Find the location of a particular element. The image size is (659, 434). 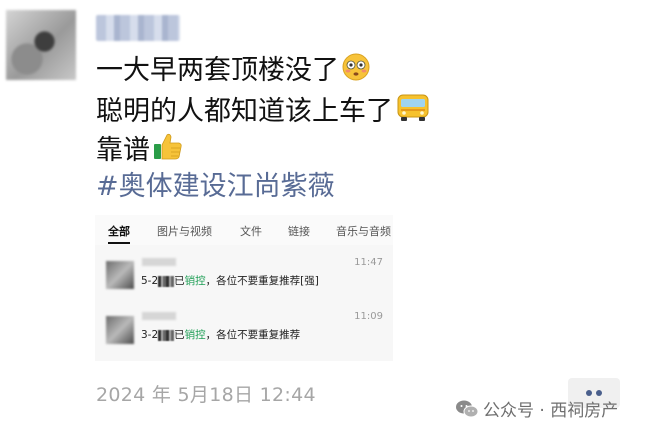

watermark: 公众号 · 西祠房产 is located at coordinates (536, 410).